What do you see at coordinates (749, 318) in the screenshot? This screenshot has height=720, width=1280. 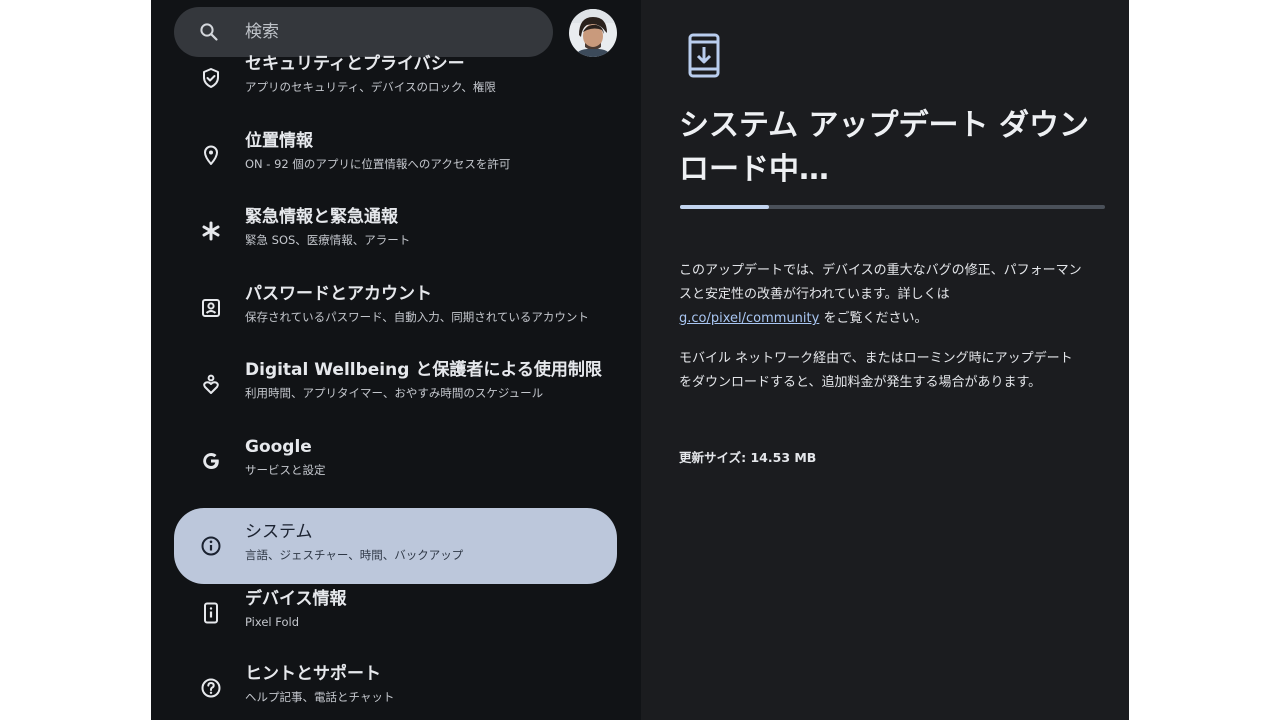 I see `community-link: g.co/pixel/community` at bounding box center [749, 318].